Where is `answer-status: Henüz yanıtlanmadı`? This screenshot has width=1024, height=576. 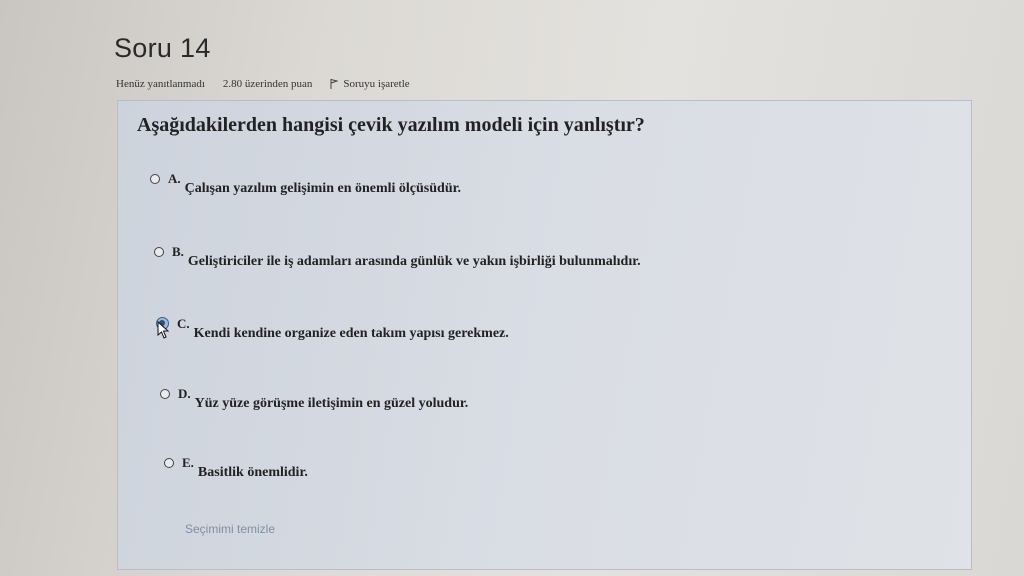 answer-status: Henüz yanıtlanmadı is located at coordinates (160, 84).